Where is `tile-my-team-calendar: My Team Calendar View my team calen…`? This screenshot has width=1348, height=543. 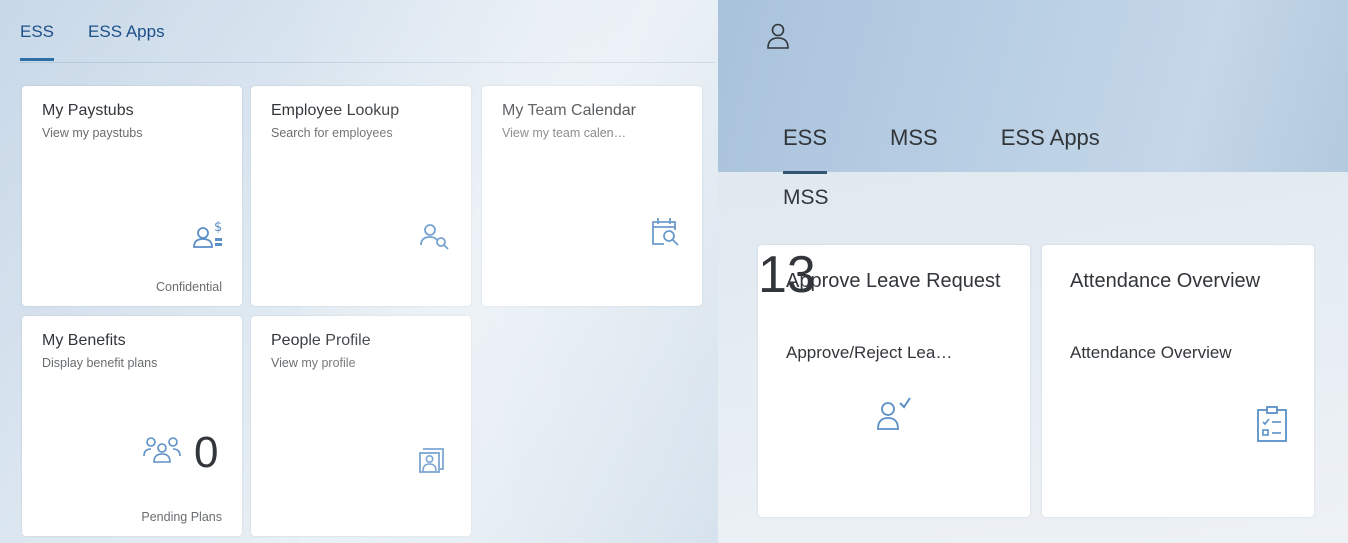
tile-my-team-calendar: My Team Calendar View my team calen… is located at coordinates (592, 196).